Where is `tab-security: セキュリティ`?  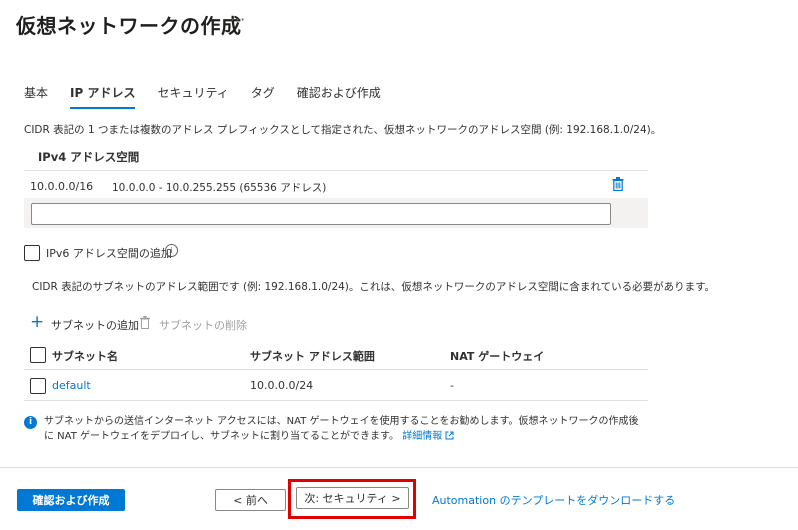 tab-security: セキュリティ is located at coordinates (192, 96).